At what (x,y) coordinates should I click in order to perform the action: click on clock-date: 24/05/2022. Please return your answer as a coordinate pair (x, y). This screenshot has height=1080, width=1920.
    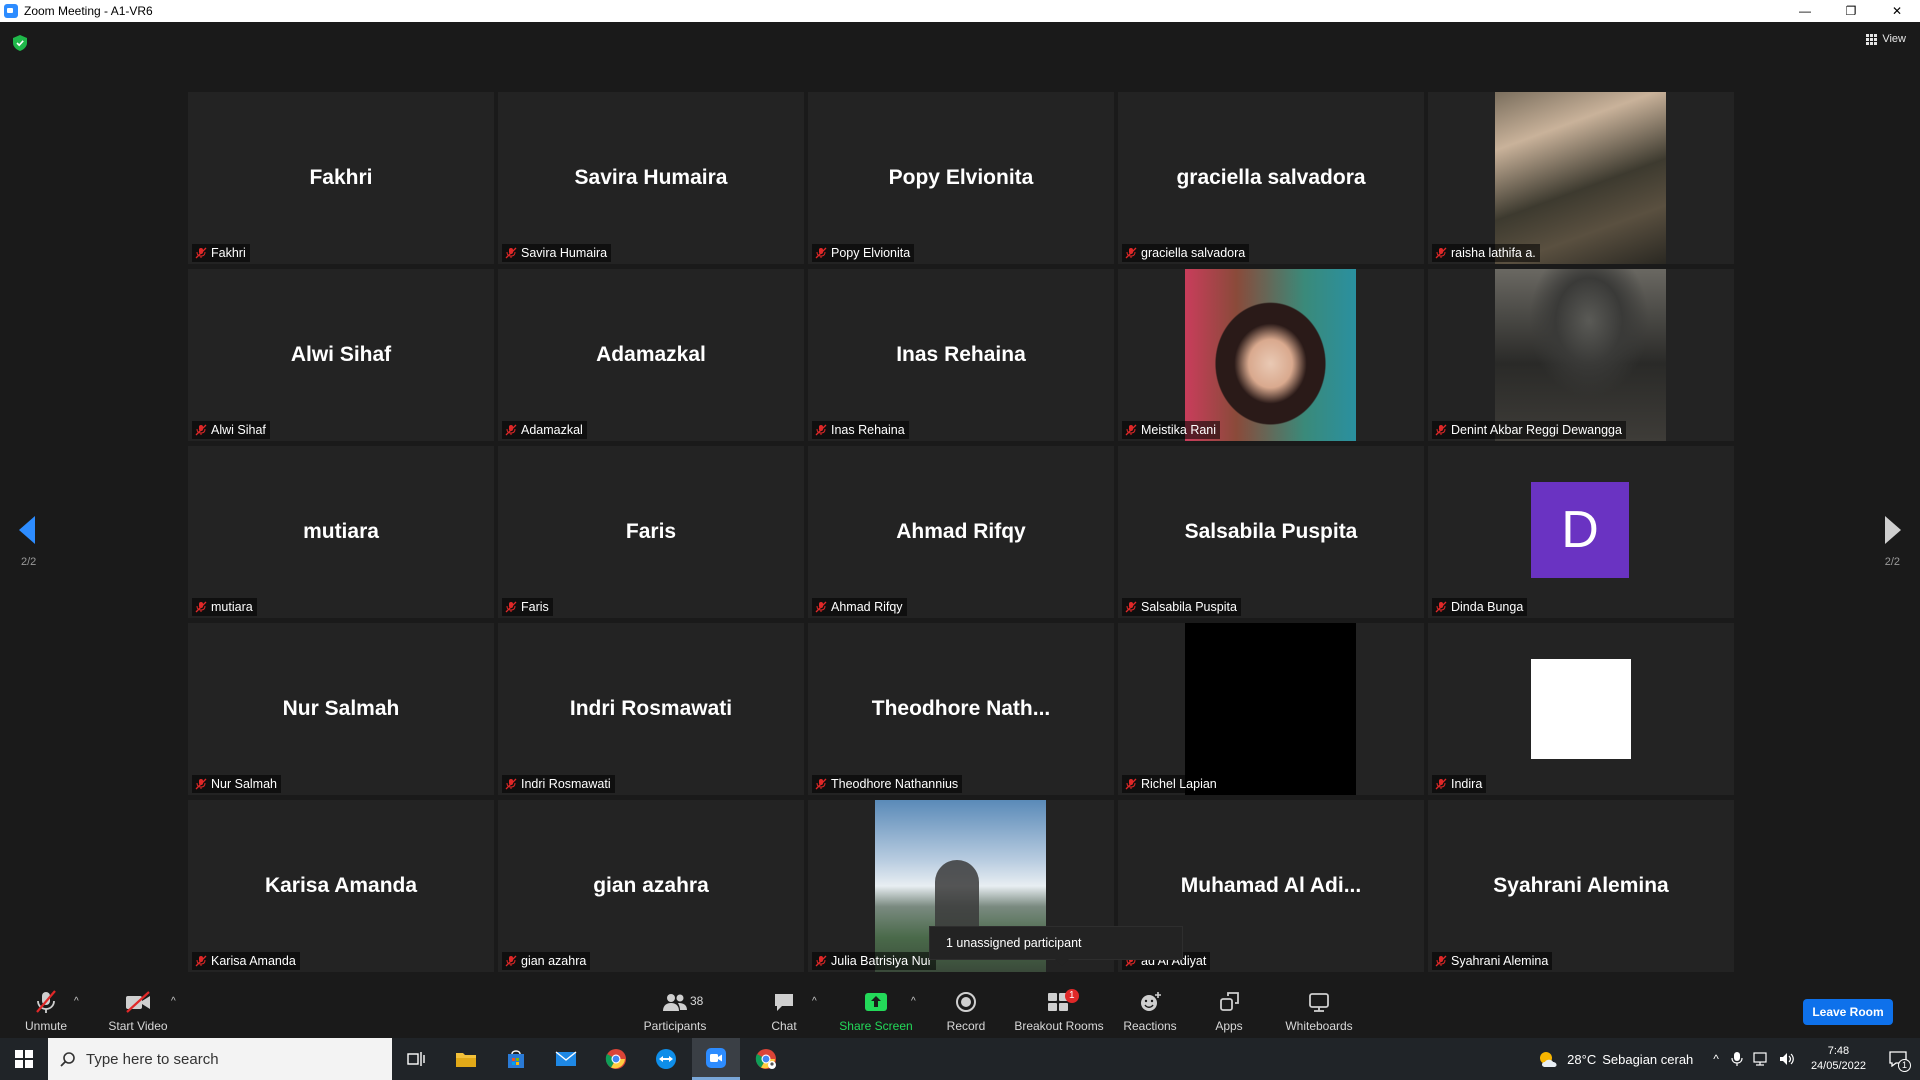
    Looking at the image, I should click on (1838, 1066).